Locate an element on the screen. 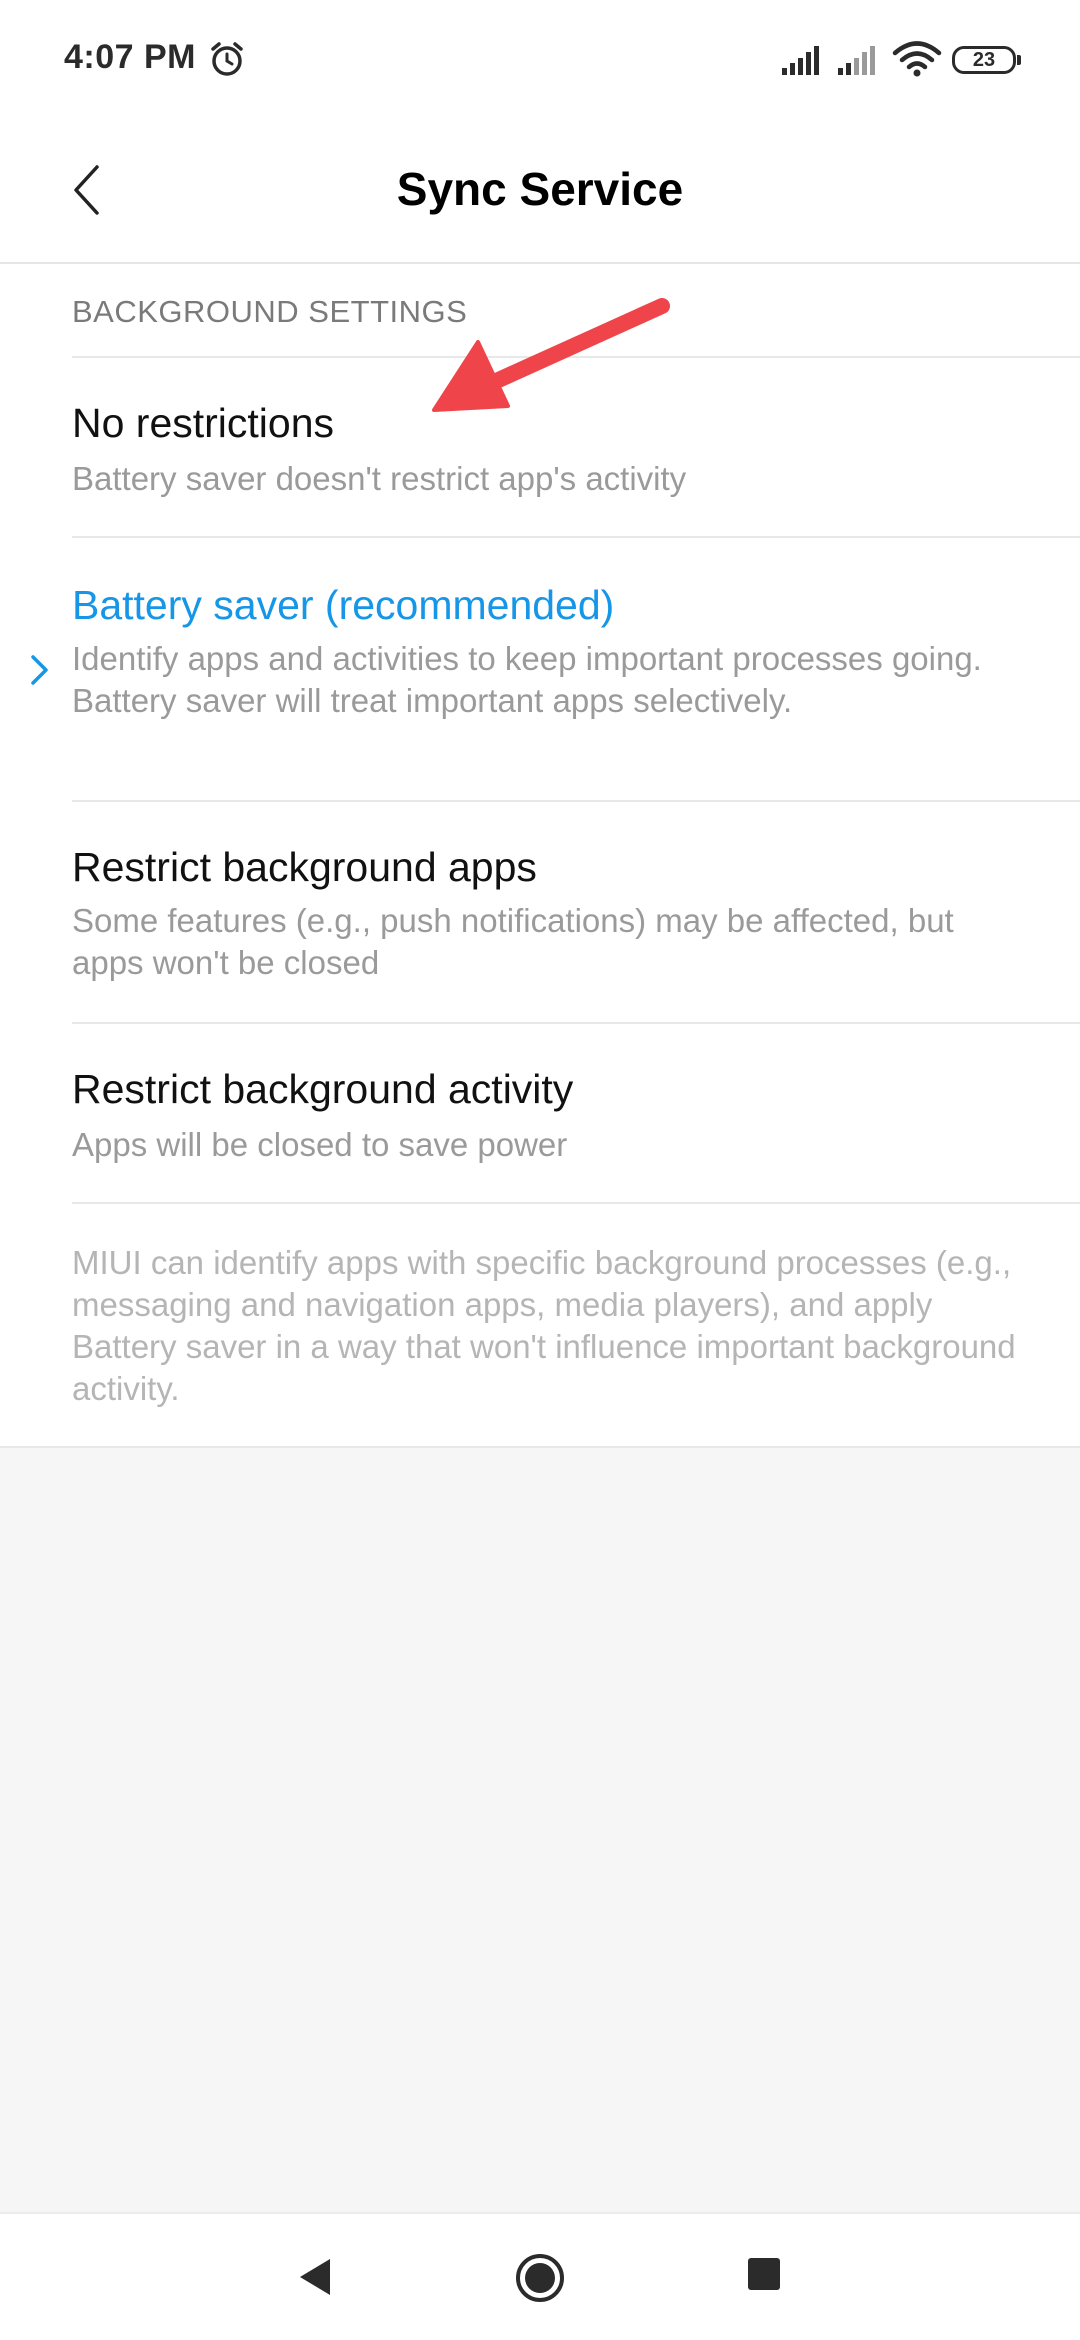 Image resolution: width=1080 pixels, height=2340 pixels. nav-recents-icon is located at coordinates (764, 2274).